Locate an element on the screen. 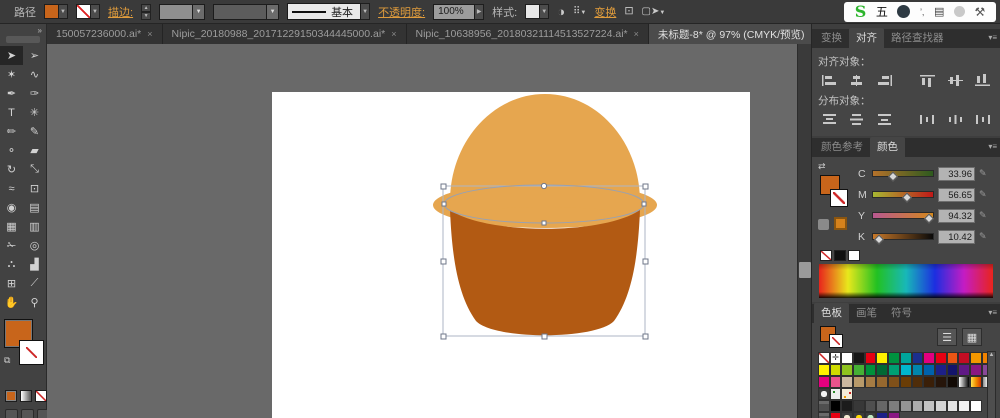  dist-h-center-icon is located at coordinates (955, 119).